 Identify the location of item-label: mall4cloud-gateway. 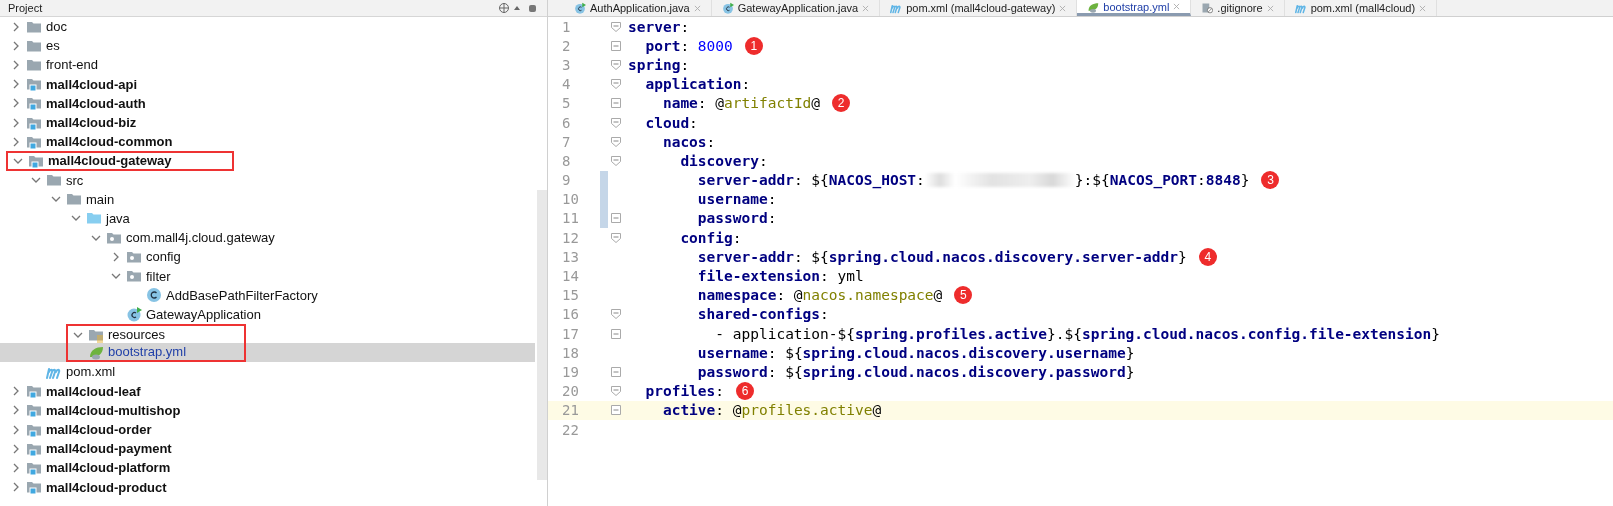
(110, 161).